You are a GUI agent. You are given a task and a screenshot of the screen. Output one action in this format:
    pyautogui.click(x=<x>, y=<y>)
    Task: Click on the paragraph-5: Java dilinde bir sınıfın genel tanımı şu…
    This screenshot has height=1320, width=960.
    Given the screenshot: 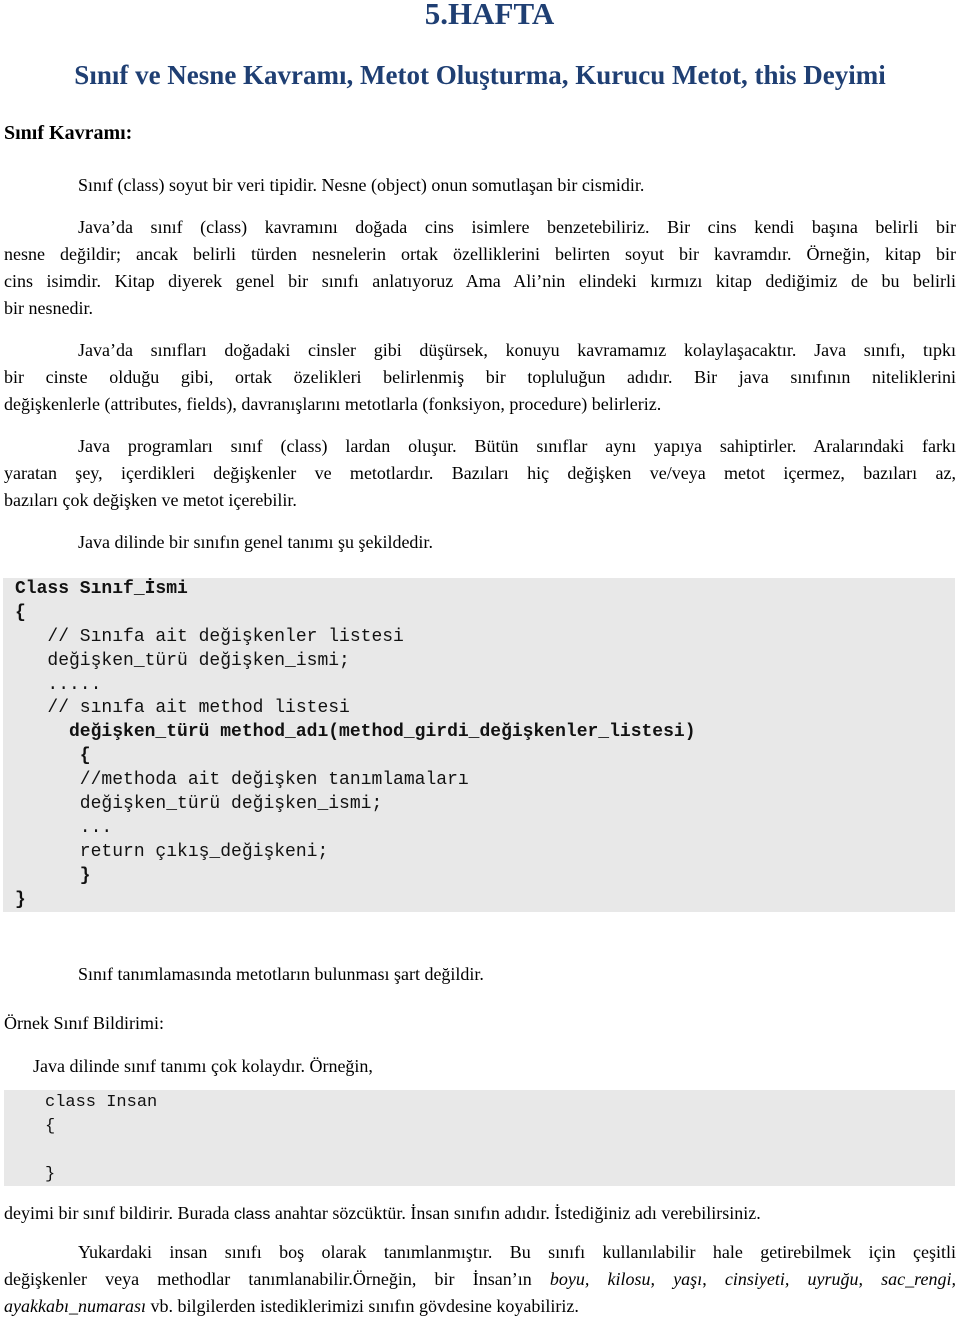 What is the action you would take?
    pyautogui.click(x=480, y=542)
    